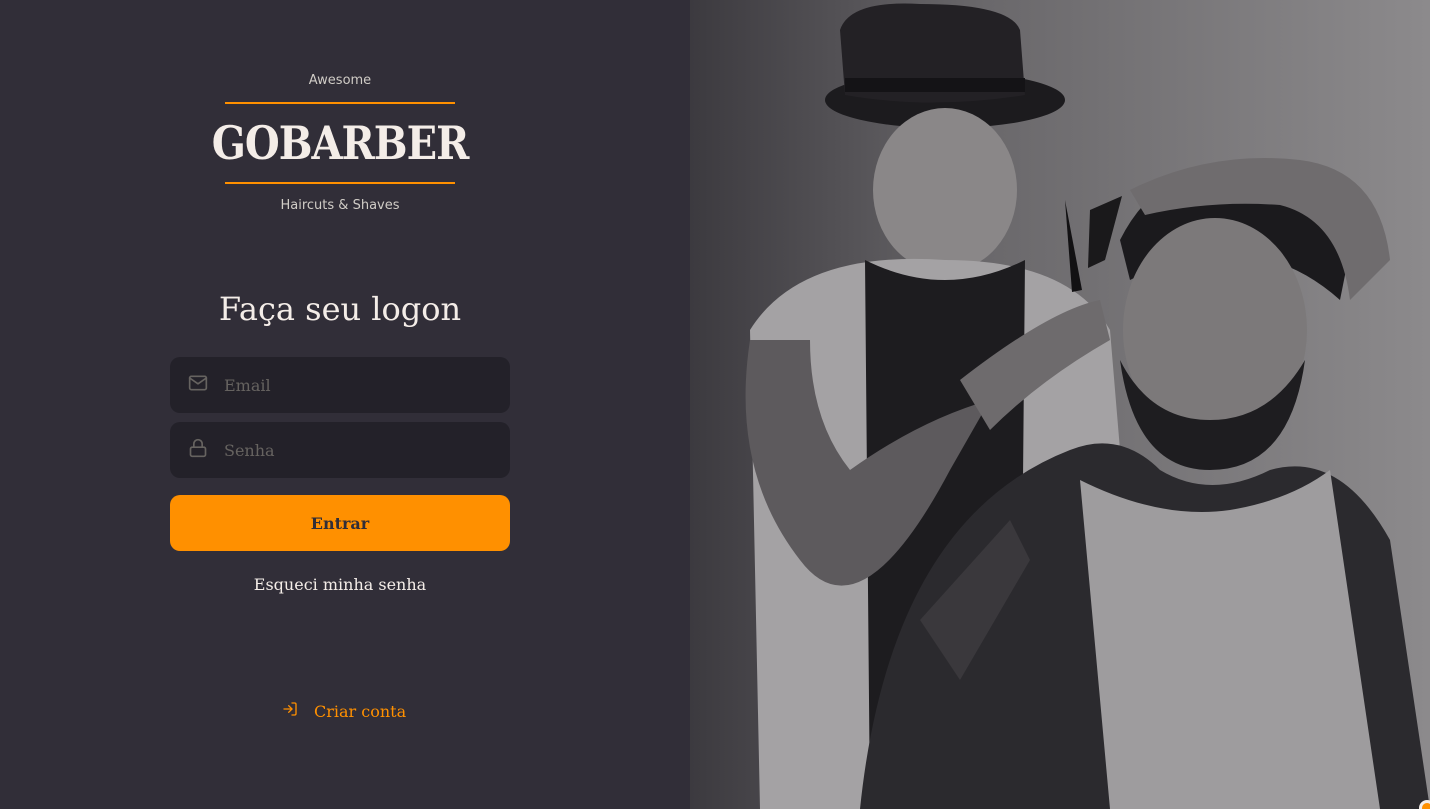  What do you see at coordinates (340, 309) in the screenshot?
I see `page-title: Faça seu logon` at bounding box center [340, 309].